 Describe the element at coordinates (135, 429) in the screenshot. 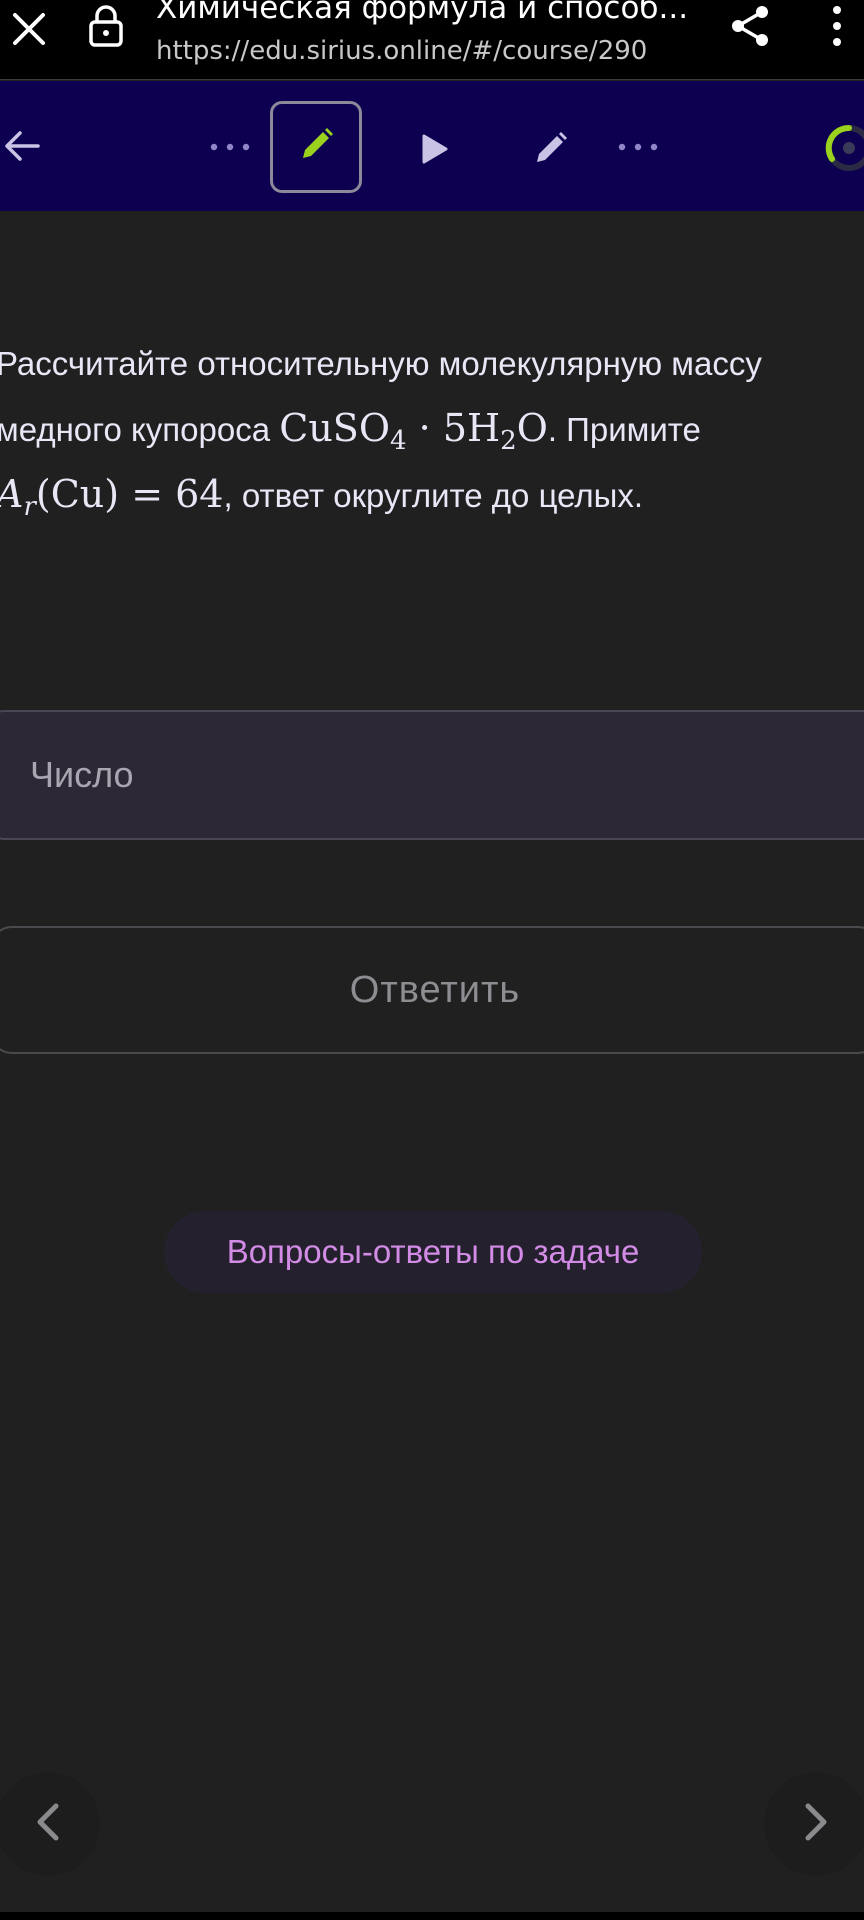

I see `question-line-2-text: медного купороса` at that location.